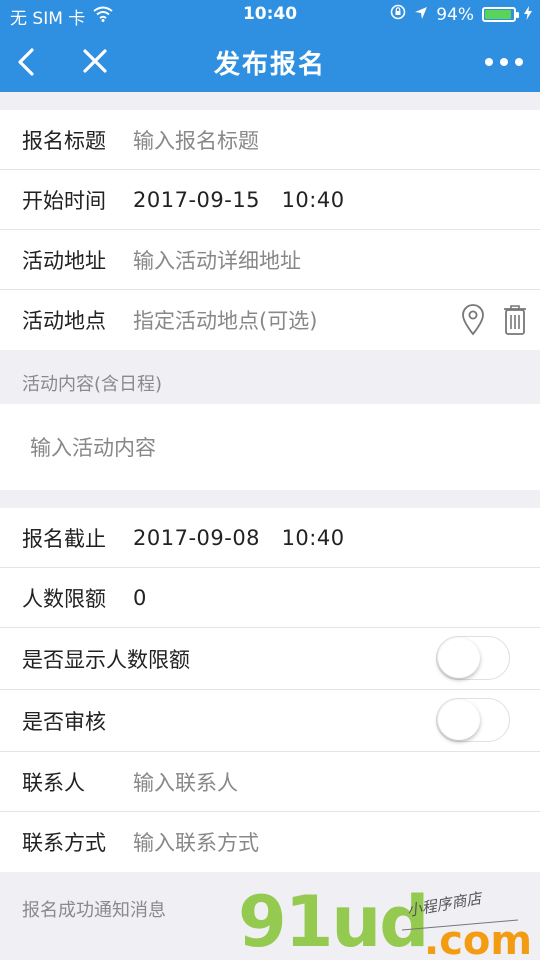 Image resolution: width=540 pixels, height=960 pixels. I want to click on field-label: 是否显示人数限额, so click(106, 659).